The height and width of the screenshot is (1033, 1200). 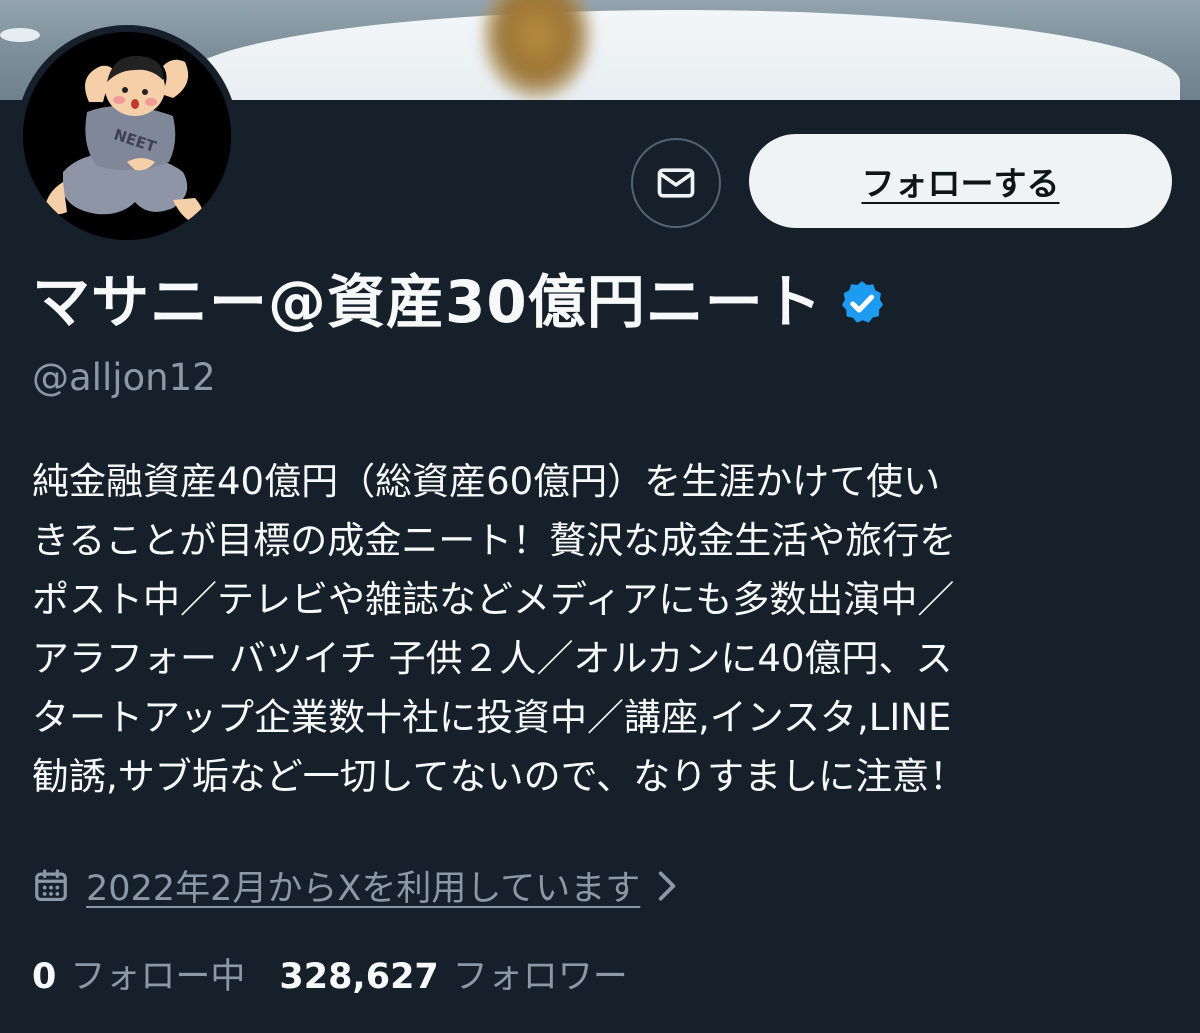 What do you see at coordinates (44, 977) in the screenshot?
I see `following-count: 0` at bounding box center [44, 977].